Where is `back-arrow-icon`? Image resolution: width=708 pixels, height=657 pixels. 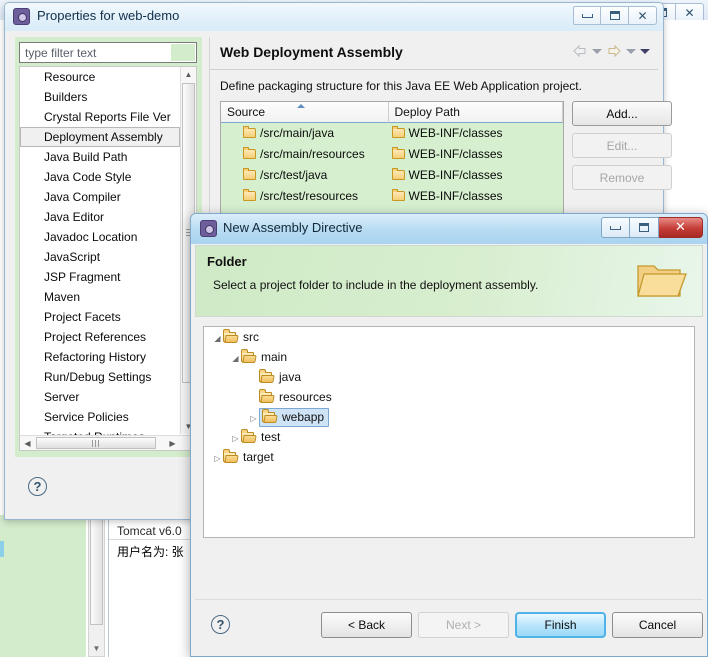
back-arrow-icon is located at coordinates (580, 51).